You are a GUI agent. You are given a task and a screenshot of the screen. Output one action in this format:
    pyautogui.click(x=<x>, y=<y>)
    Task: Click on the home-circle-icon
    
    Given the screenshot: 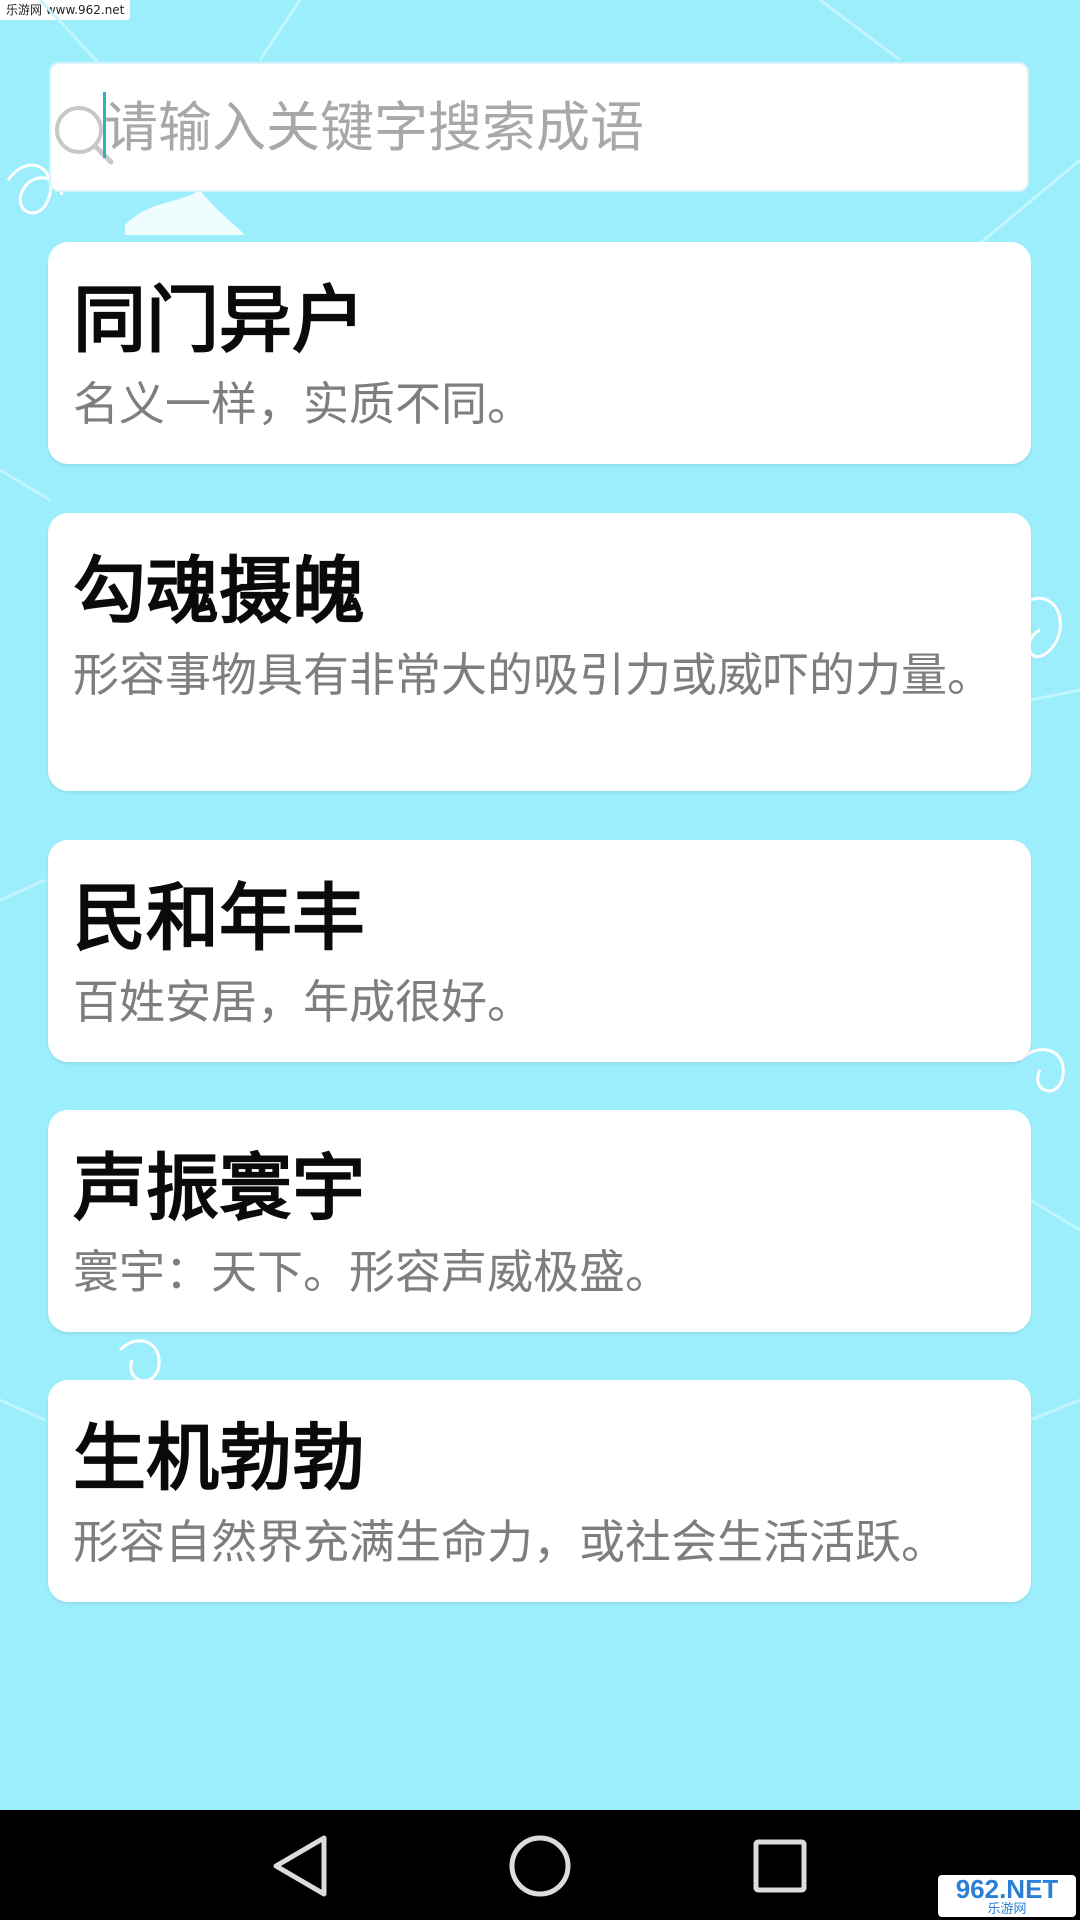 What is the action you would take?
    pyautogui.click(x=540, y=1866)
    